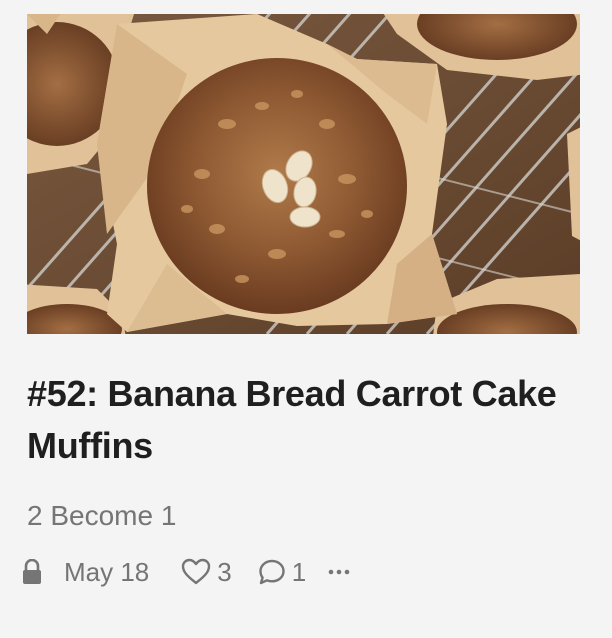 The height and width of the screenshot is (638, 612). I want to click on post-title: #52: Banana Bread Carrot Cake Muffins, so click(307, 420).